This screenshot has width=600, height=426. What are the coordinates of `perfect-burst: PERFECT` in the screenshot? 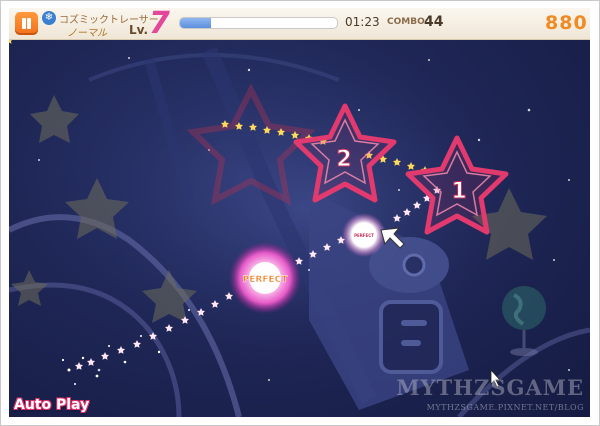 It's located at (265, 278).